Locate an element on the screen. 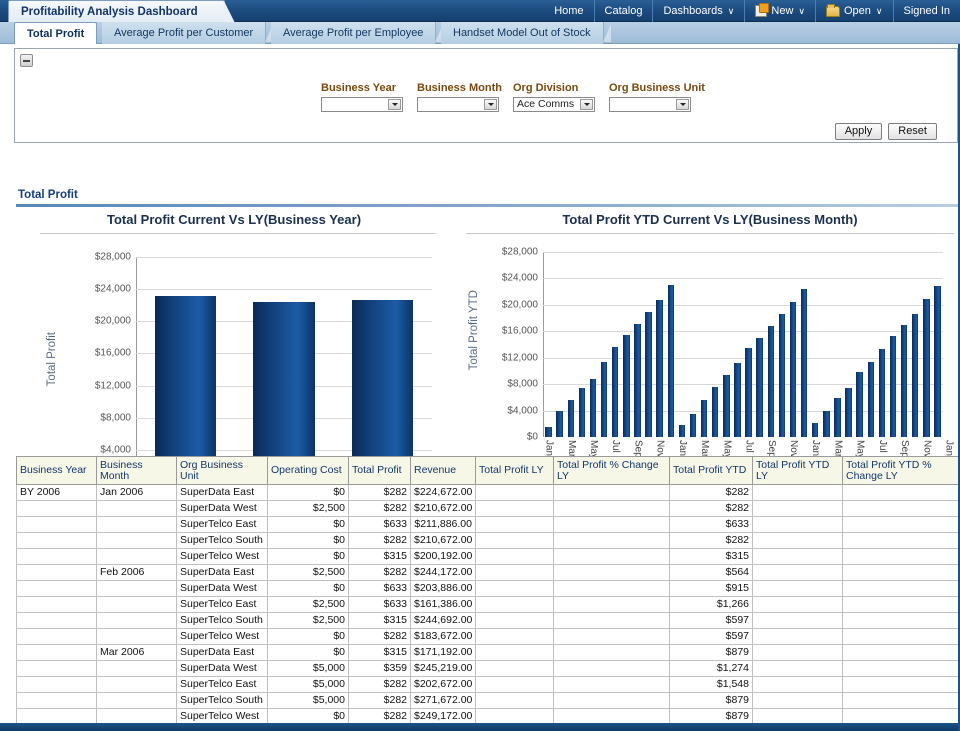  filter-business-year: Business Year is located at coordinates (362, 97).